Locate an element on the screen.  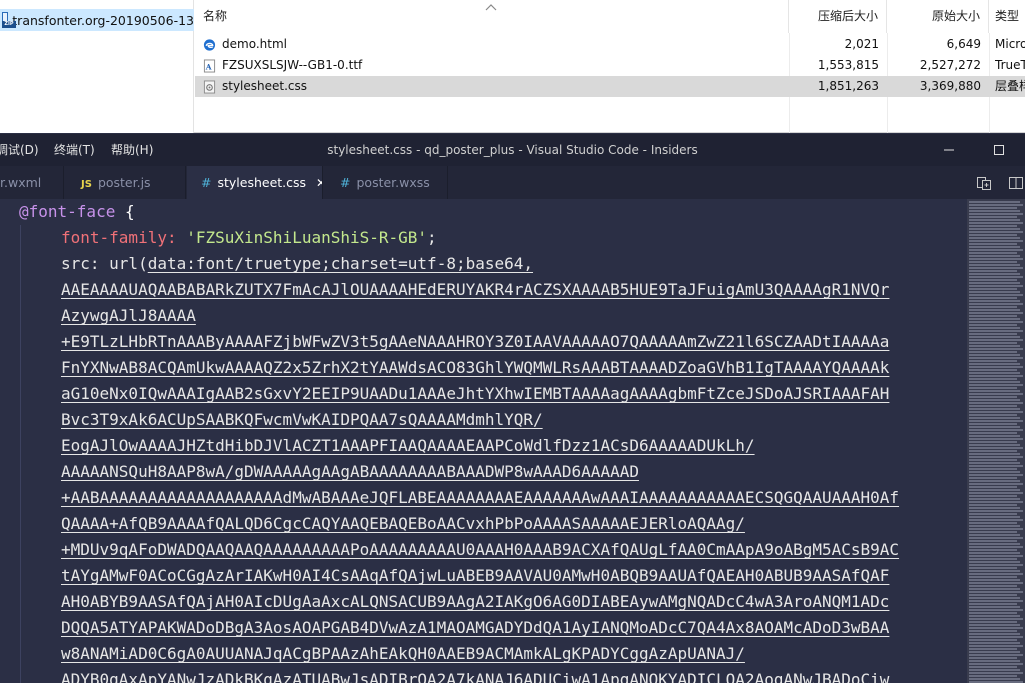
minimap is located at coordinates (996, 441).